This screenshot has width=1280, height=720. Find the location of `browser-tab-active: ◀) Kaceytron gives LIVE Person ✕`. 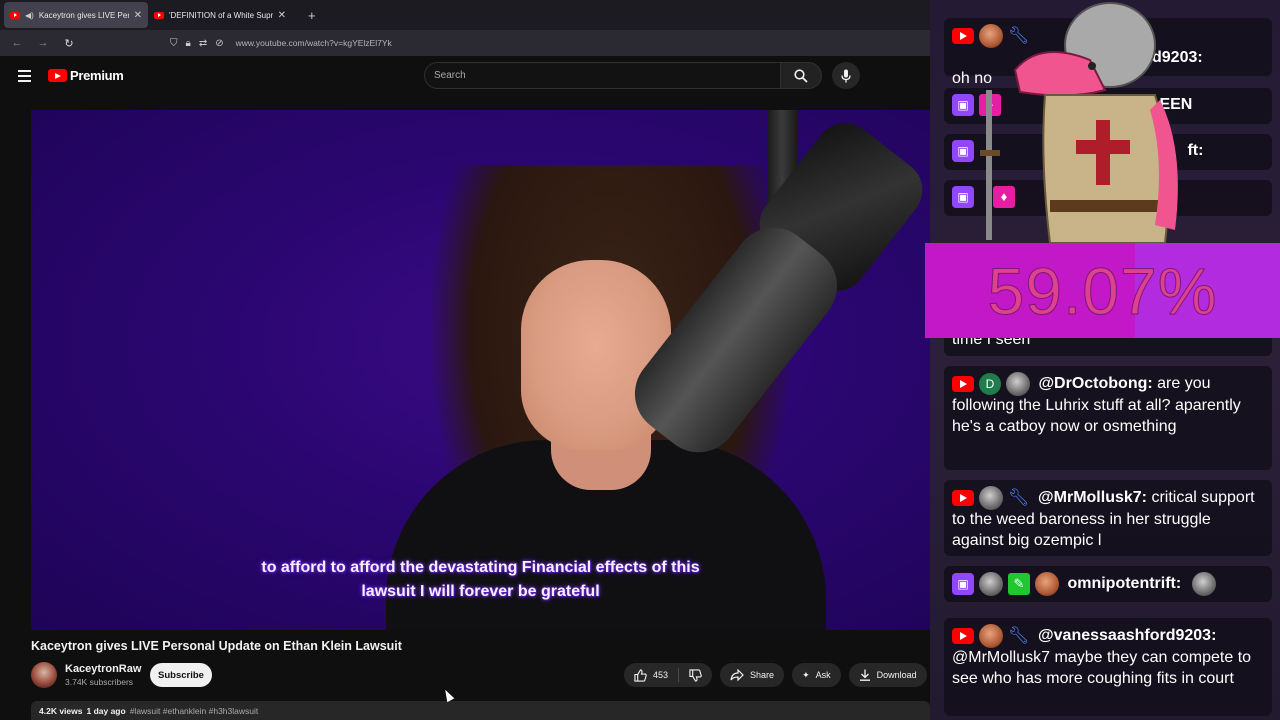

browser-tab-active: ◀) Kaceytron gives LIVE Person ✕ is located at coordinates (76, 15).